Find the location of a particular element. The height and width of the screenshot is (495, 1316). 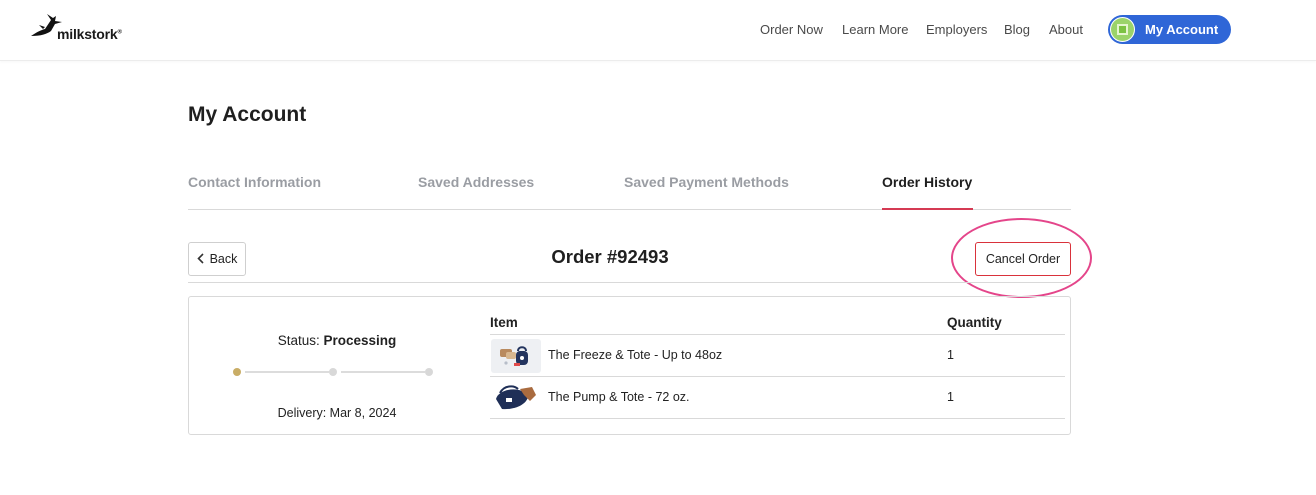

my-account-button: My Account is located at coordinates (1169, 29).